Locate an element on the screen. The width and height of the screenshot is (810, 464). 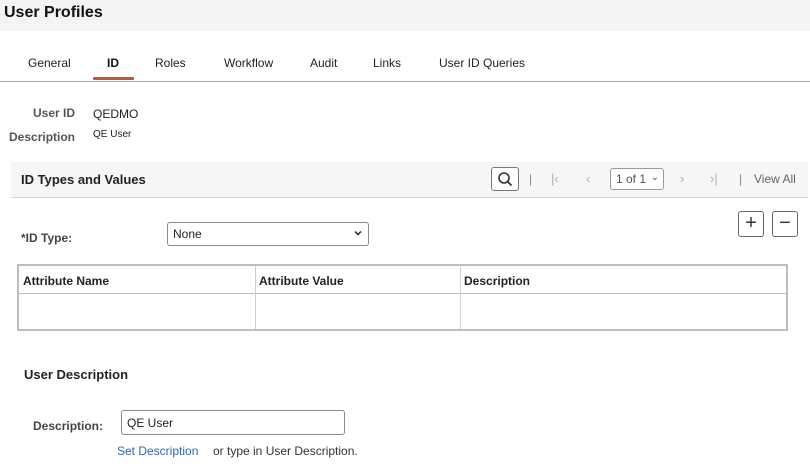
description-value: QE User is located at coordinates (112, 134).